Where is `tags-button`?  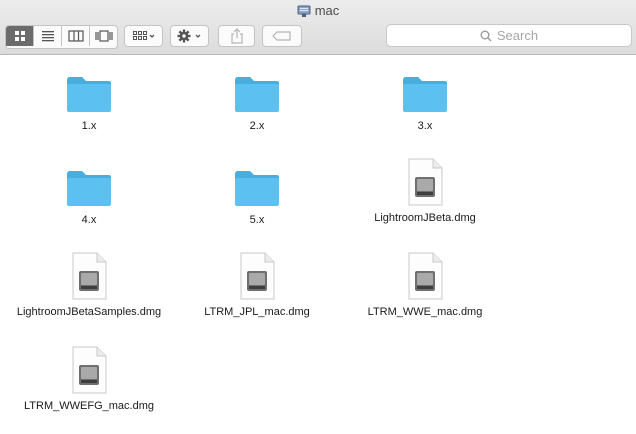
tags-button is located at coordinates (282, 36).